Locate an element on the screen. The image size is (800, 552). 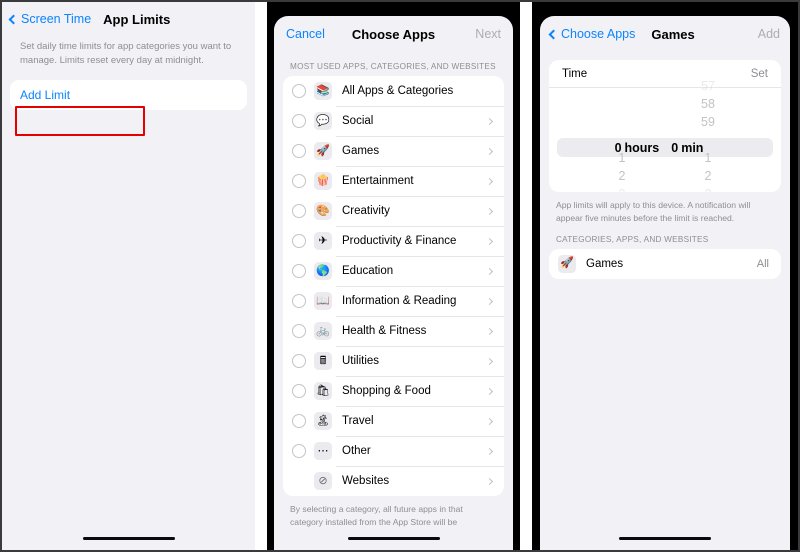
list-item-label: Other is located at coordinates (356, 451).